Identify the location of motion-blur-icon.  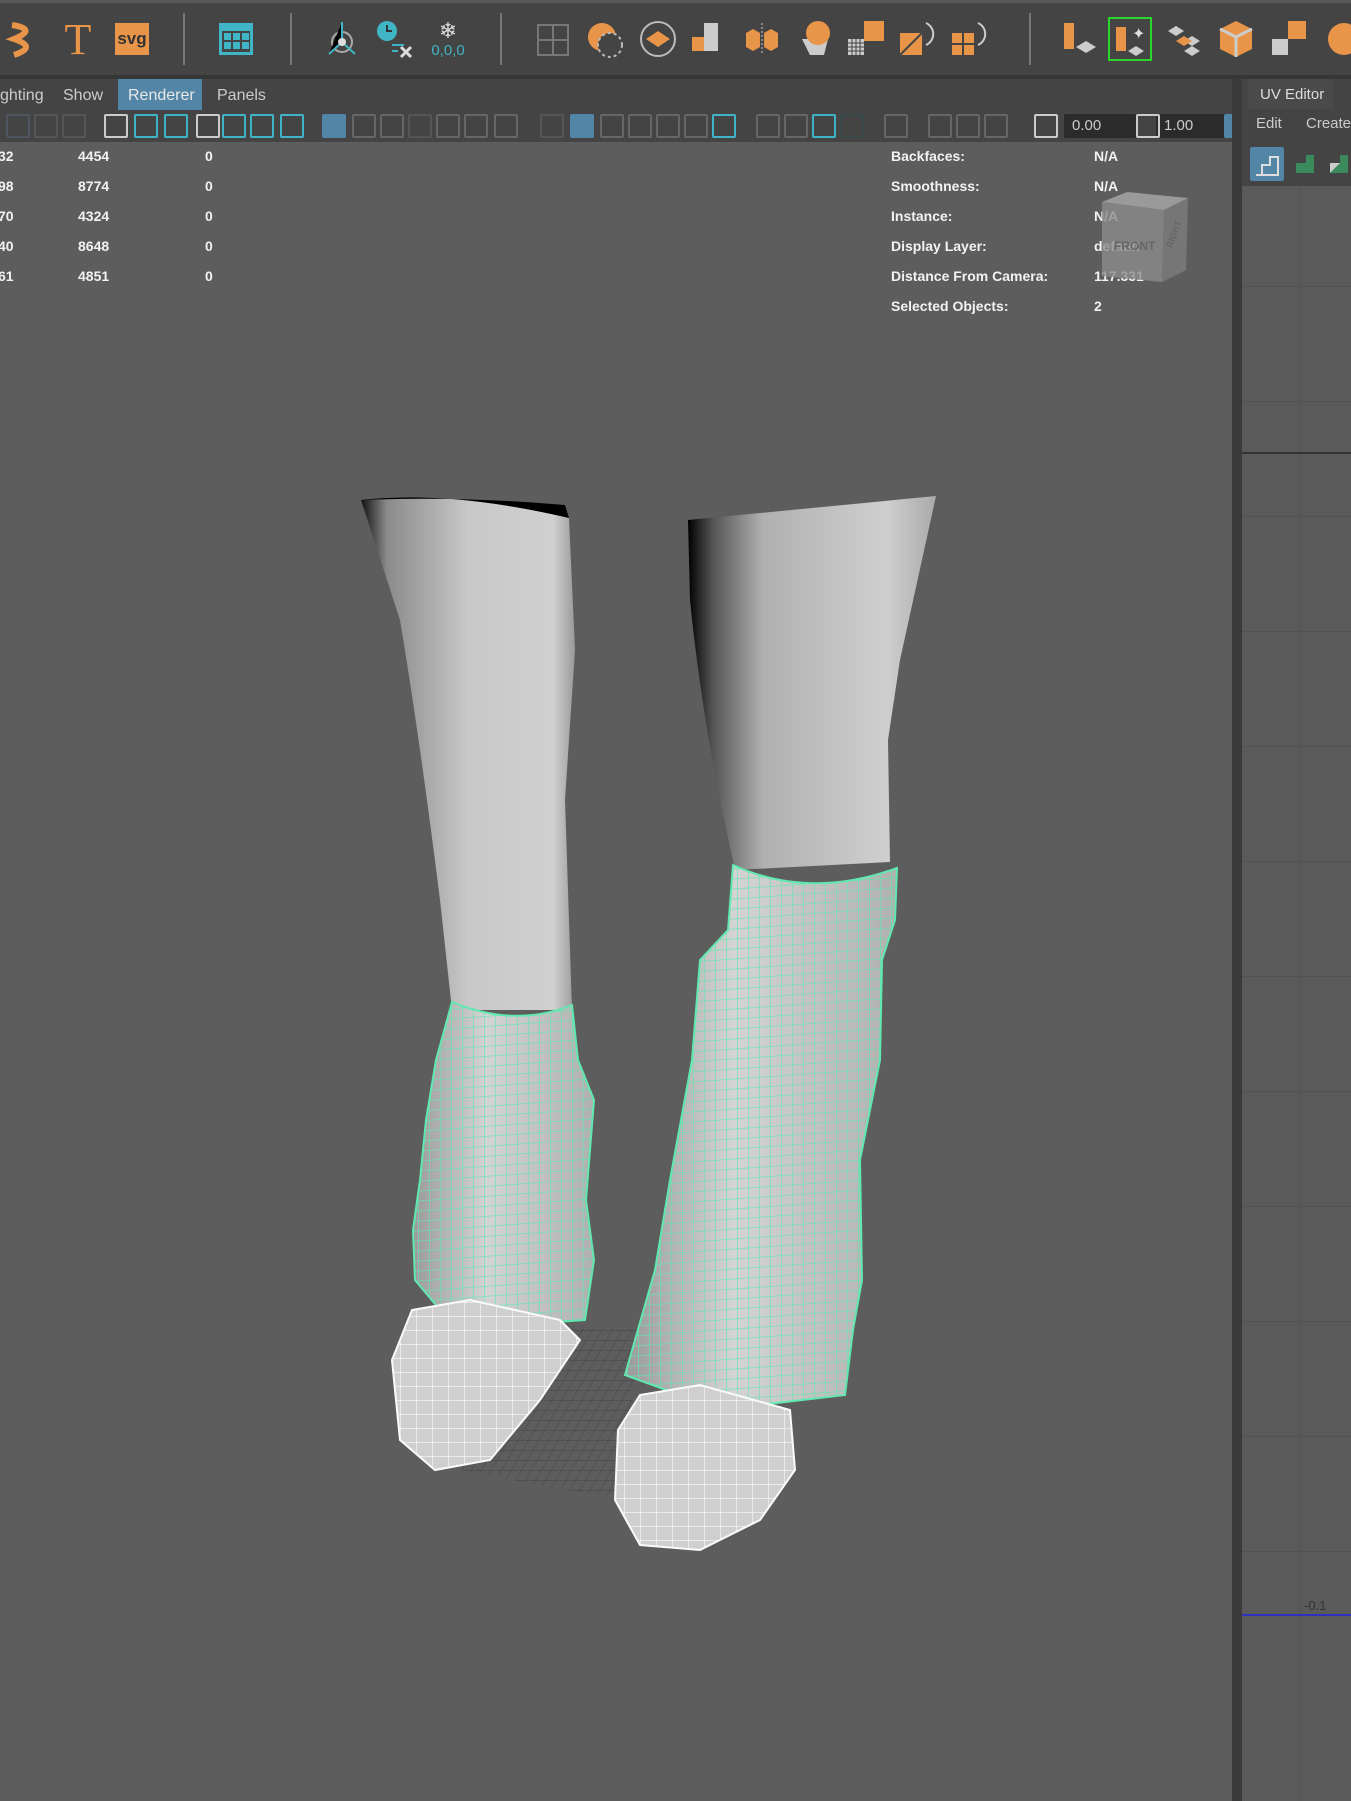
(796, 126).